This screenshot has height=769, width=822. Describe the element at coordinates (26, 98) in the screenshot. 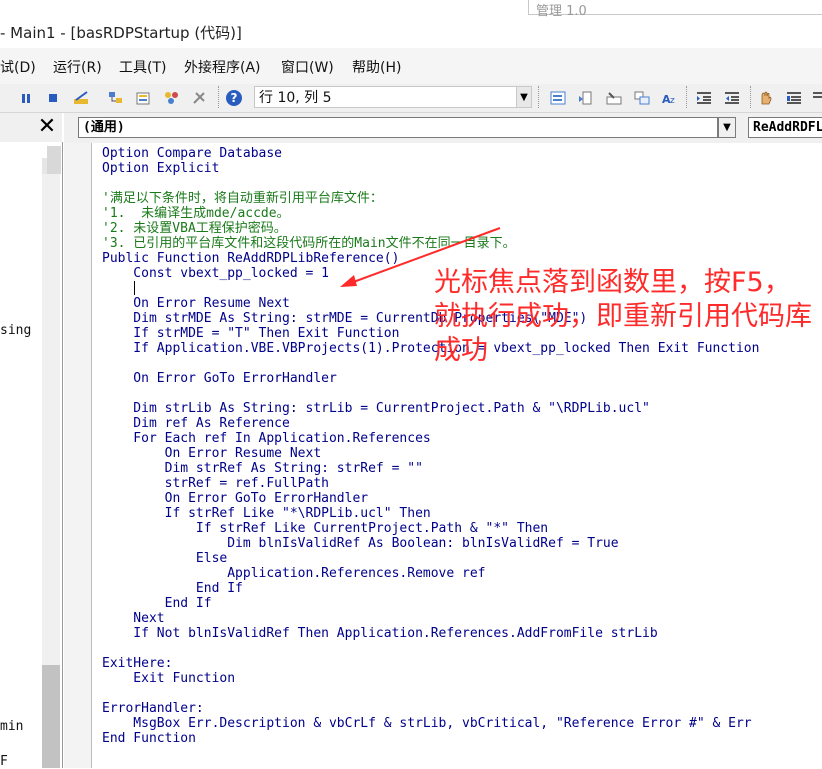

I see `pause-icon` at that location.